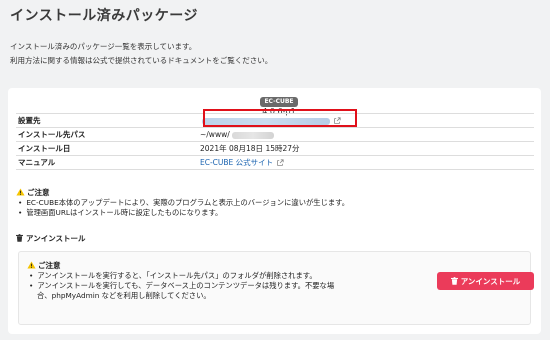  I want to click on uninstall-heading: アンインストール, so click(51, 238).